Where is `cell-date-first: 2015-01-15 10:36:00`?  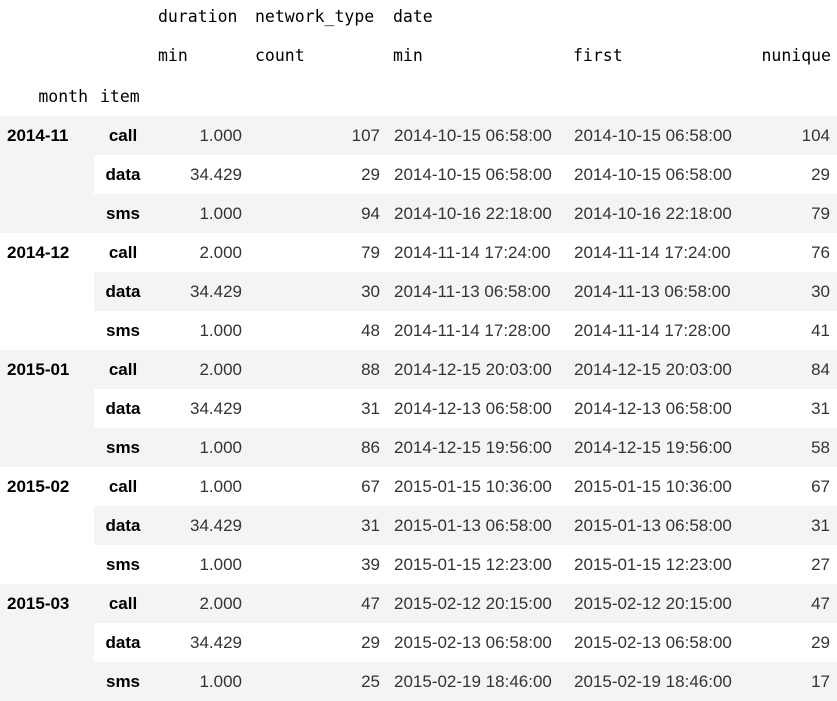
cell-date-first: 2015-01-15 10:36:00 is located at coordinates (653, 486).